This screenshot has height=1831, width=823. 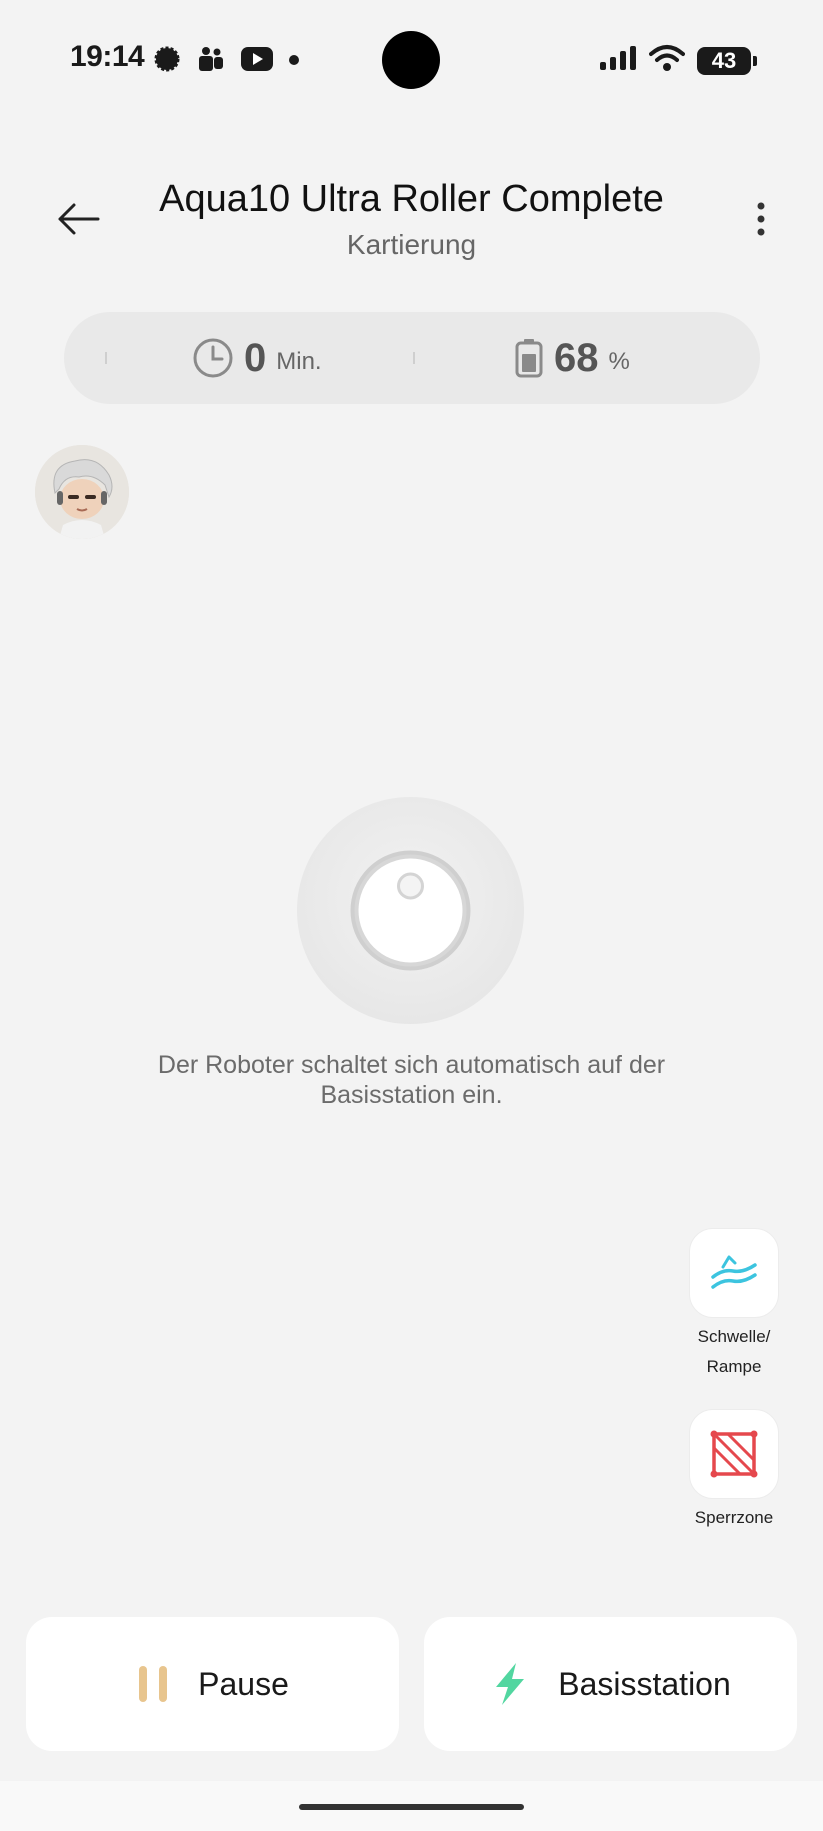 What do you see at coordinates (167, 61) in the screenshot?
I see `signal-app-icon` at bounding box center [167, 61].